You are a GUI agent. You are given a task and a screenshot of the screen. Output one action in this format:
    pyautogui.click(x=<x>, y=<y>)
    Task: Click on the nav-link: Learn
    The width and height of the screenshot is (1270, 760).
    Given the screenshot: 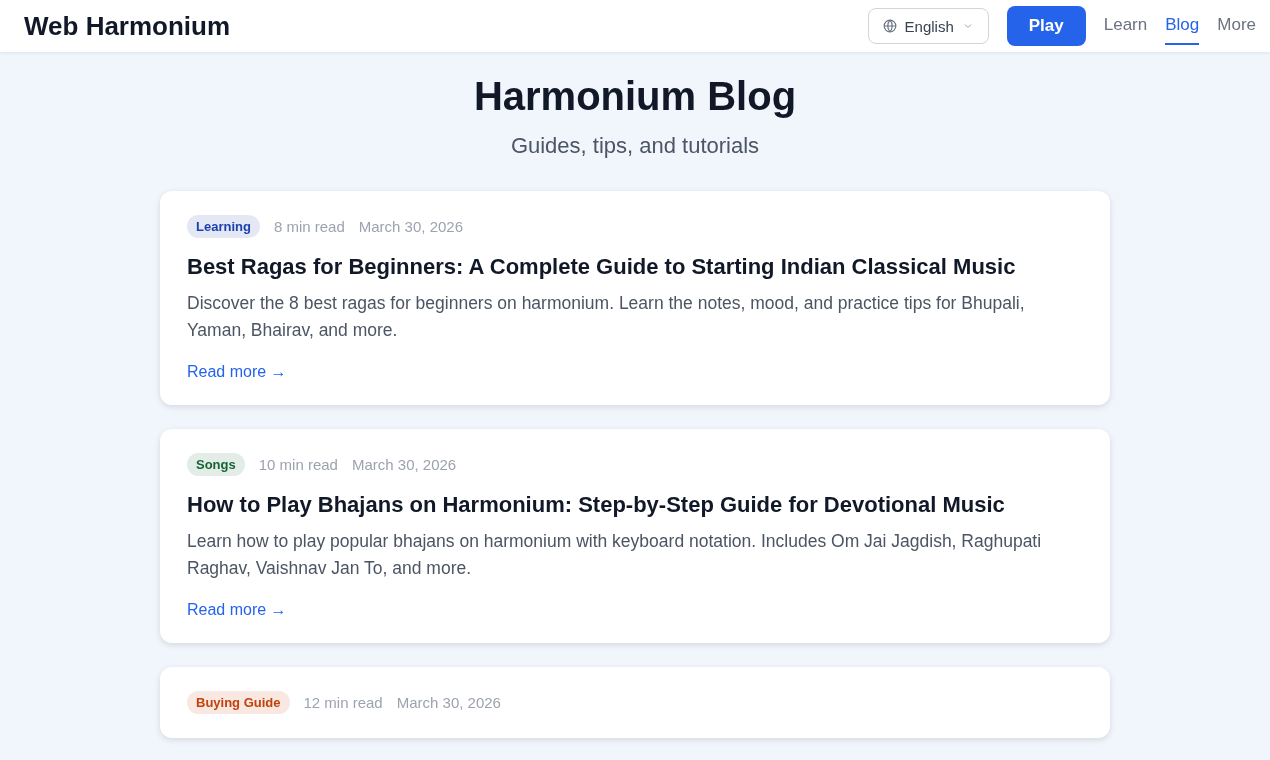 What is the action you would take?
    pyautogui.click(x=1125, y=26)
    